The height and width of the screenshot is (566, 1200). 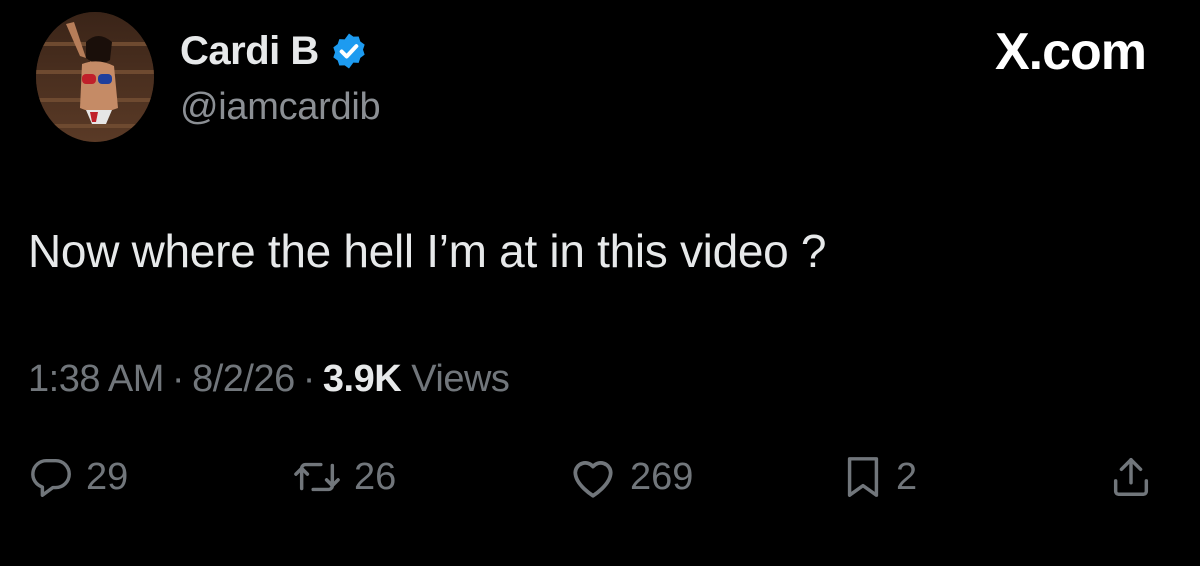 What do you see at coordinates (51, 477) in the screenshot?
I see `reply-icon` at bounding box center [51, 477].